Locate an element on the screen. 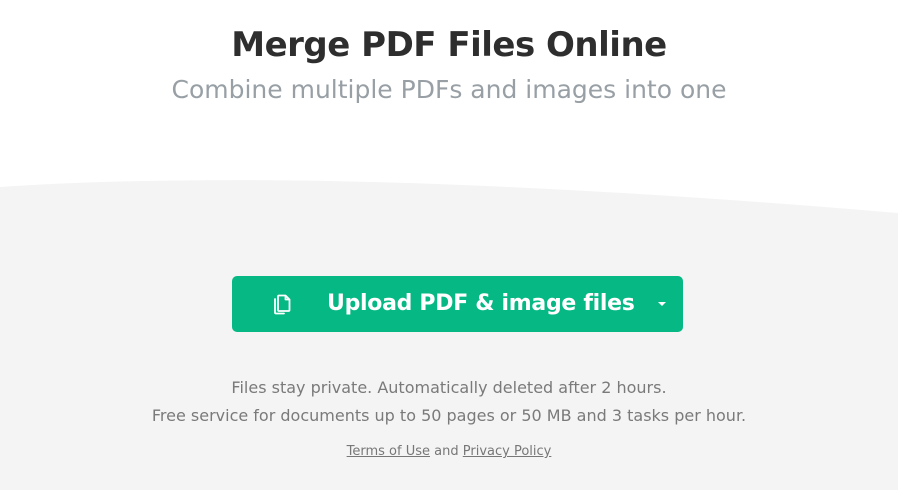 The height and width of the screenshot is (490, 898). copy-files-icon is located at coordinates (282, 304).